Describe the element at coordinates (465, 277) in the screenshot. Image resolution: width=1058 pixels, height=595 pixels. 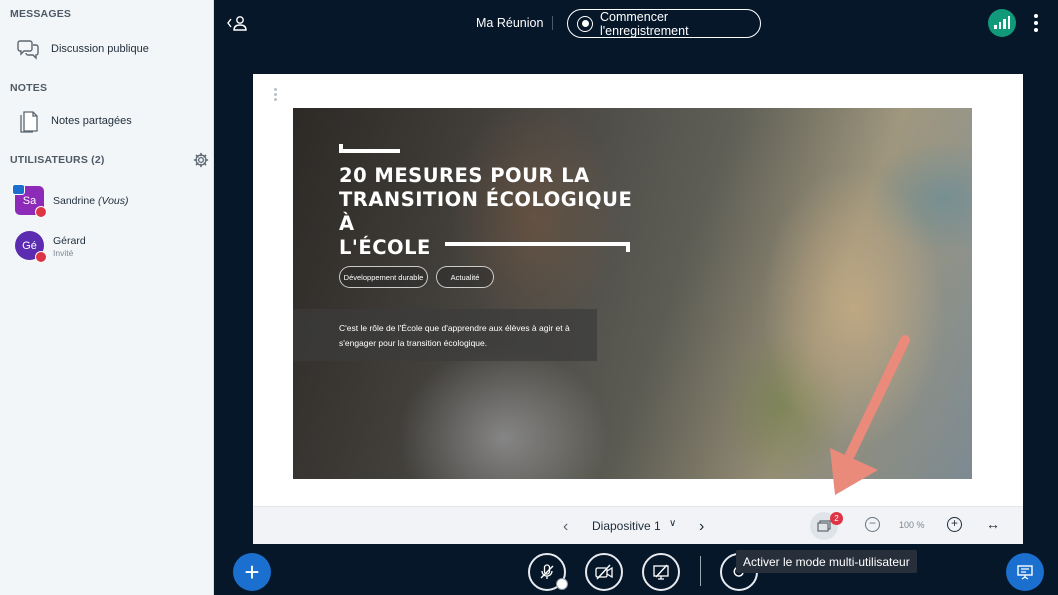
I see `slide-tag: Actualité` at that location.